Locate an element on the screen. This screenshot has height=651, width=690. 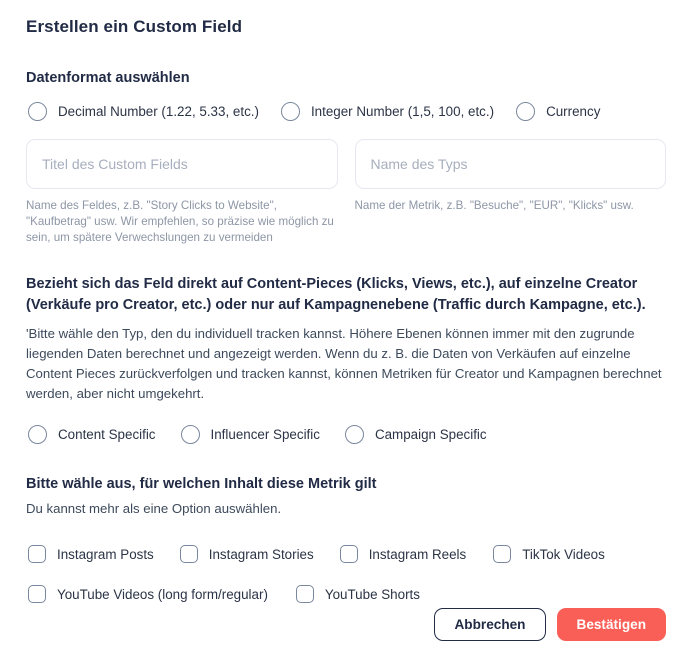
confirm-button: Bestätigen is located at coordinates (611, 624).